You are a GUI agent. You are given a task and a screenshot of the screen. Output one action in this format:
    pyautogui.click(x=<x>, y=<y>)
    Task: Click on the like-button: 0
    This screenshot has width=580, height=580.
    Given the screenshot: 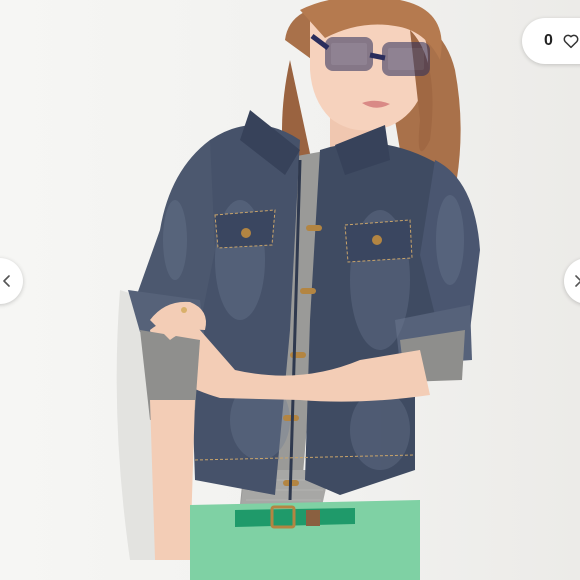 What is the action you would take?
    pyautogui.click(x=551, y=41)
    